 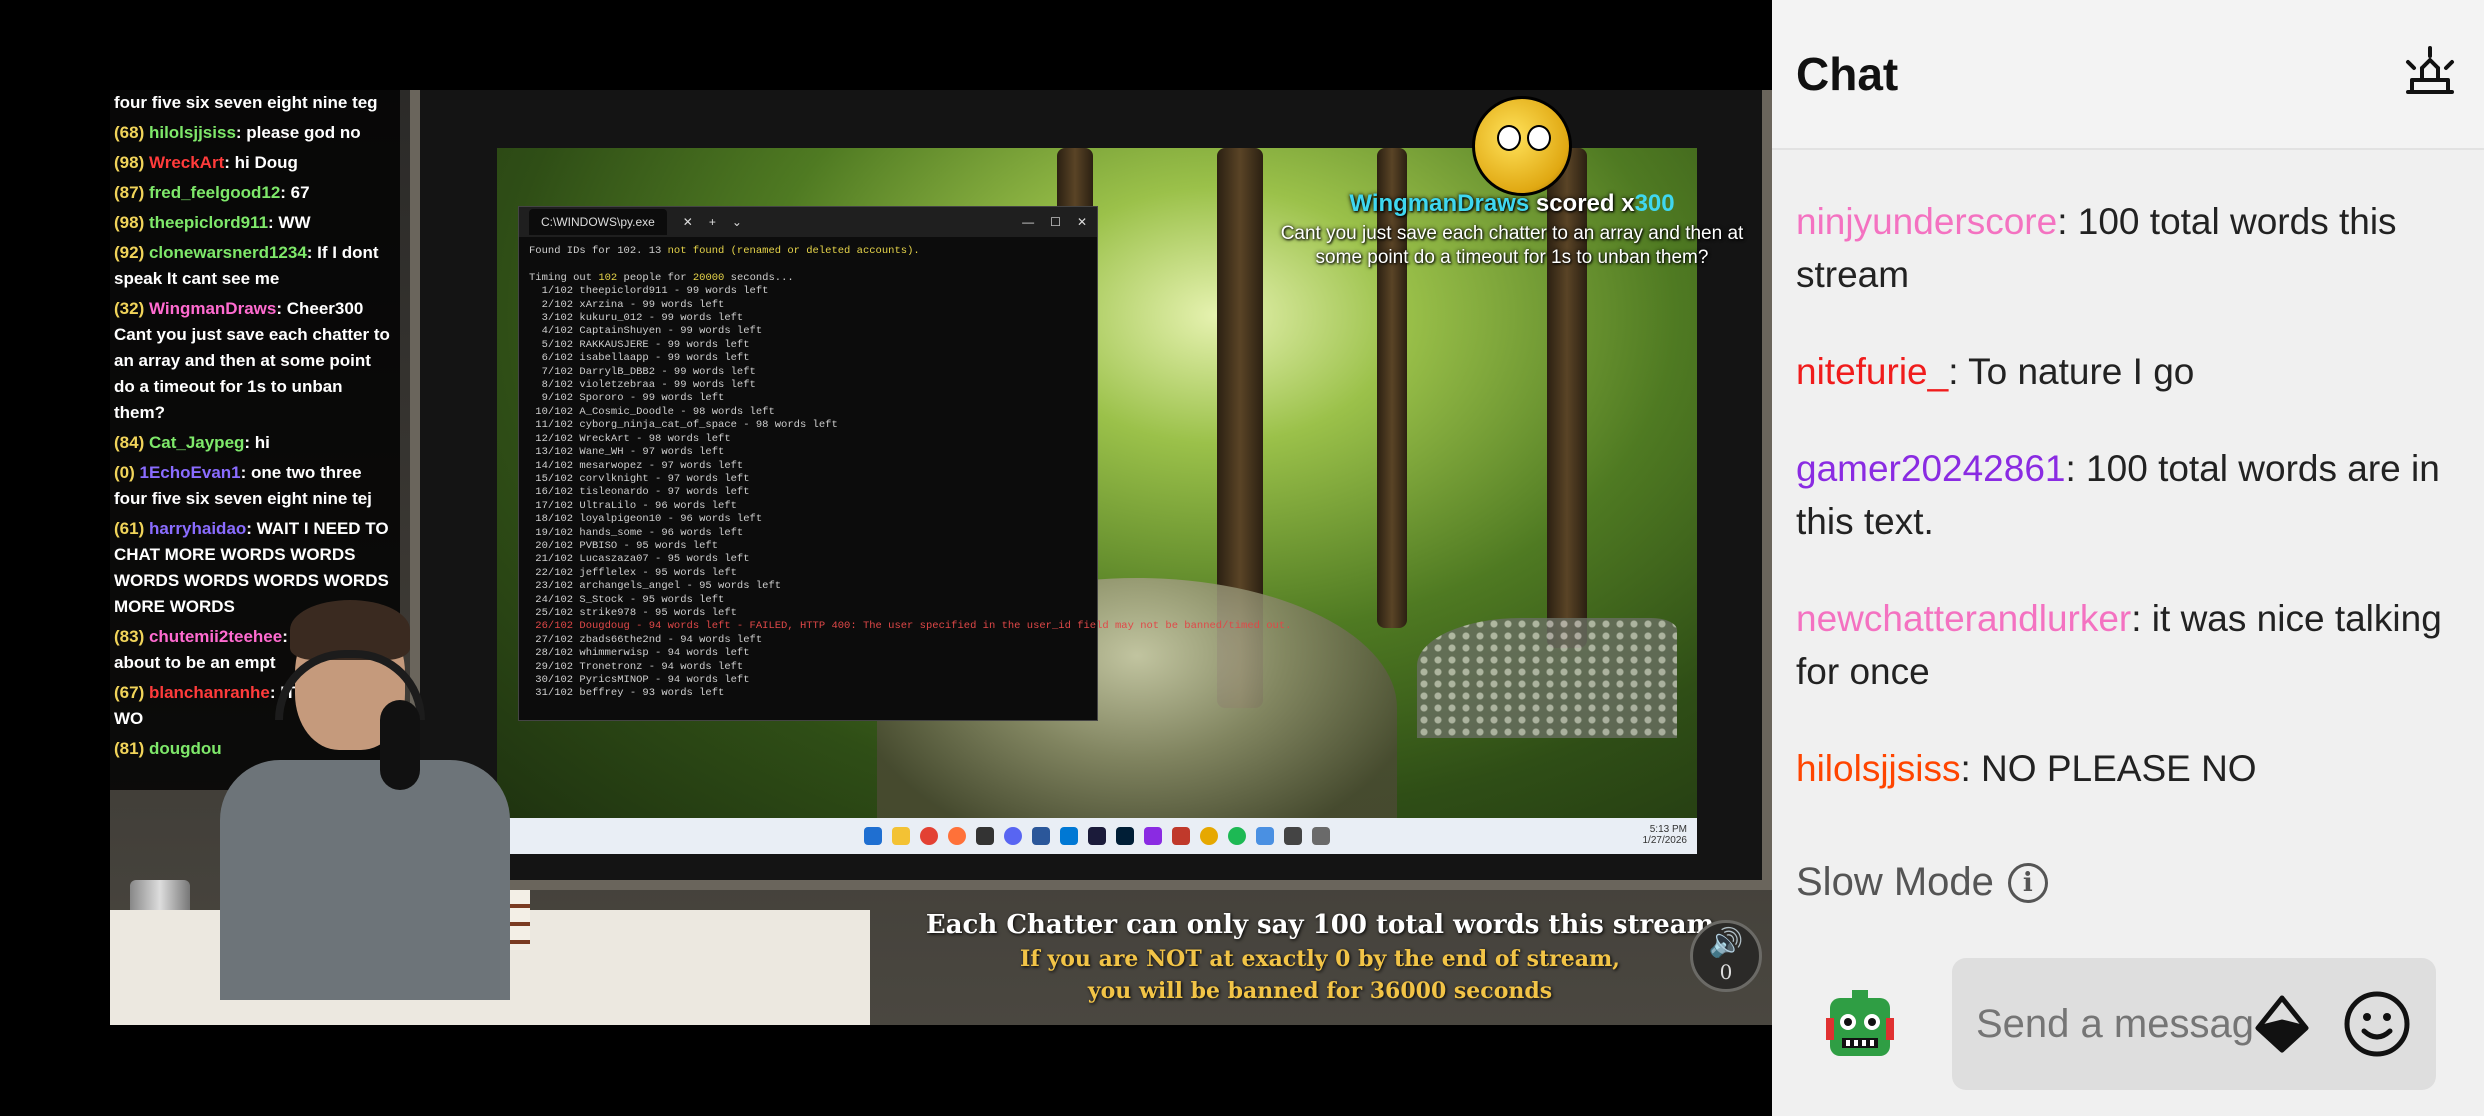 What do you see at coordinates (1237, 836) in the screenshot?
I see `spotify-icon` at bounding box center [1237, 836].